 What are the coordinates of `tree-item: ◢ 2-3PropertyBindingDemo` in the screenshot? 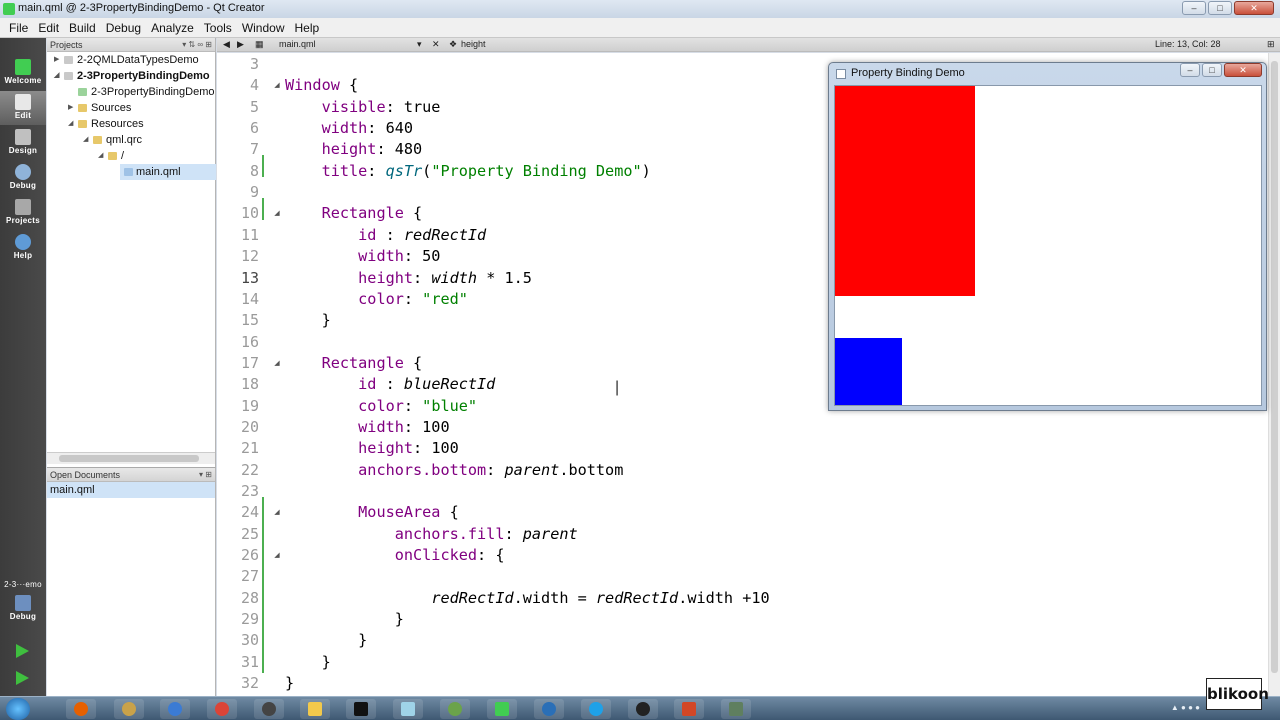 It's located at (131, 76).